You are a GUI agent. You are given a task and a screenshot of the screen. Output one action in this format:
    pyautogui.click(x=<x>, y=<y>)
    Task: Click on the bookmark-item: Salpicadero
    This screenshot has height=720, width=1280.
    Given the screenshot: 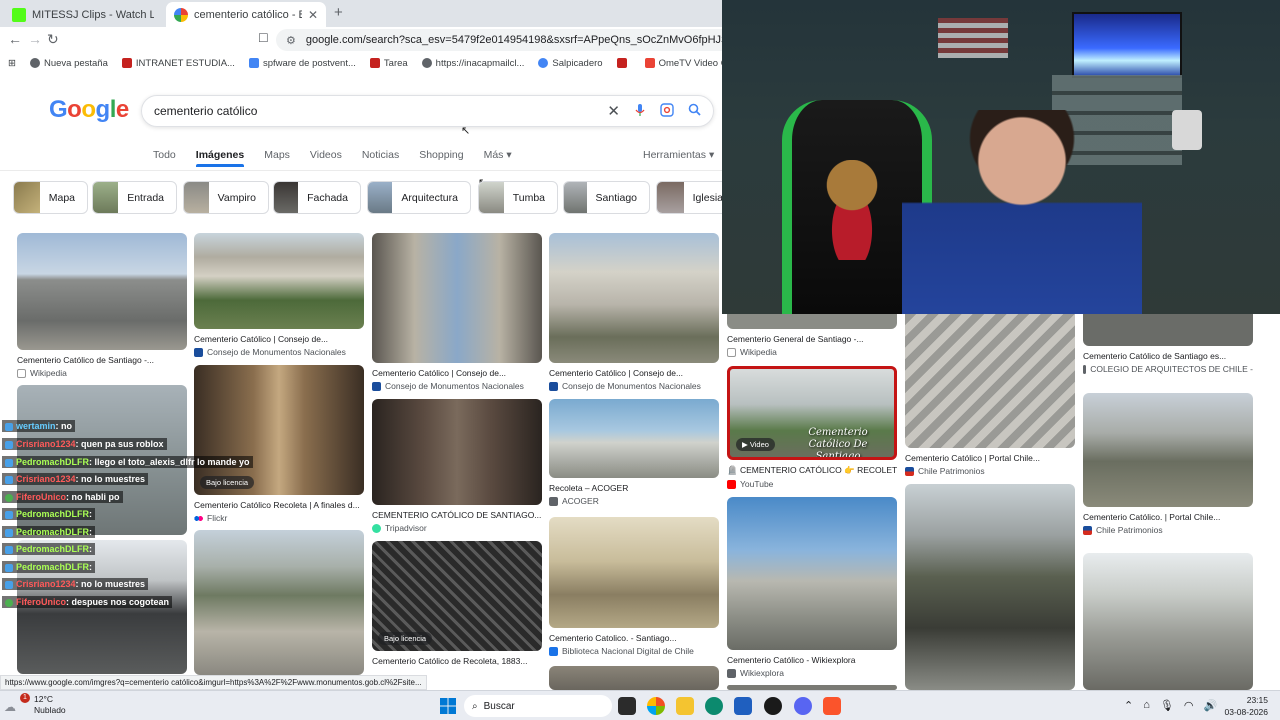 What is the action you would take?
    pyautogui.click(x=570, y=63)
    